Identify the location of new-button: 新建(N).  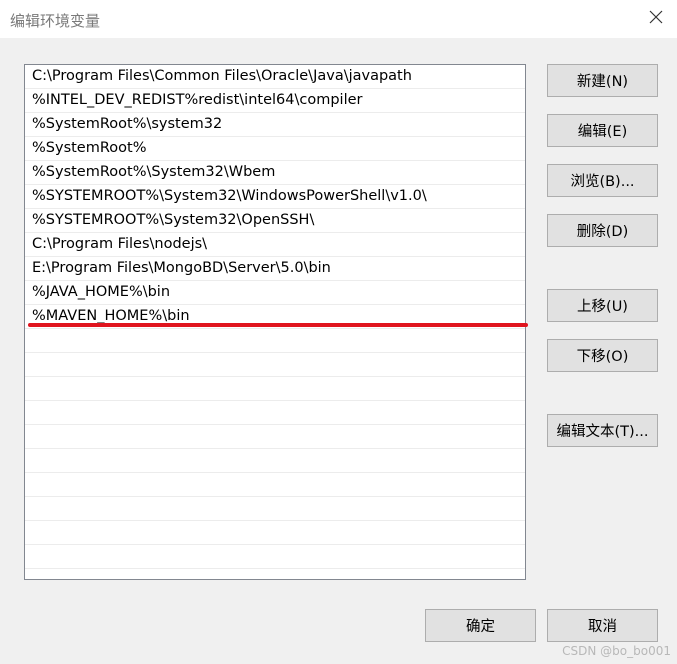
(602, 80).